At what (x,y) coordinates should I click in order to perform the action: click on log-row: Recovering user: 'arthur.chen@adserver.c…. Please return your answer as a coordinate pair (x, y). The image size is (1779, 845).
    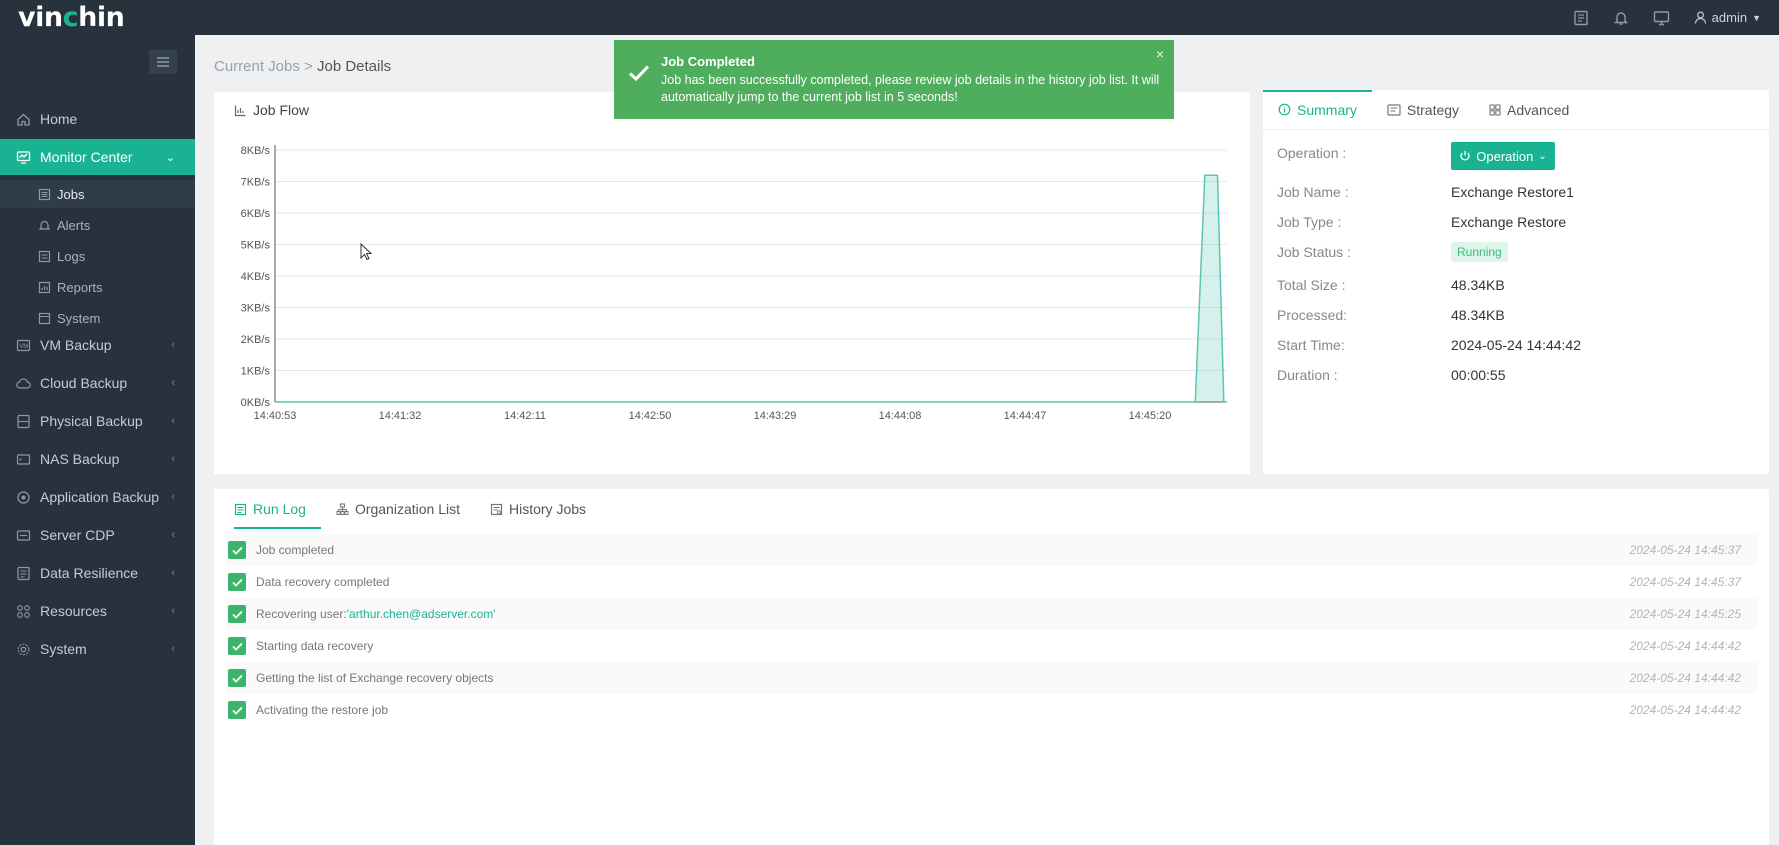
    Looking at the image, I should click on (991, 614).